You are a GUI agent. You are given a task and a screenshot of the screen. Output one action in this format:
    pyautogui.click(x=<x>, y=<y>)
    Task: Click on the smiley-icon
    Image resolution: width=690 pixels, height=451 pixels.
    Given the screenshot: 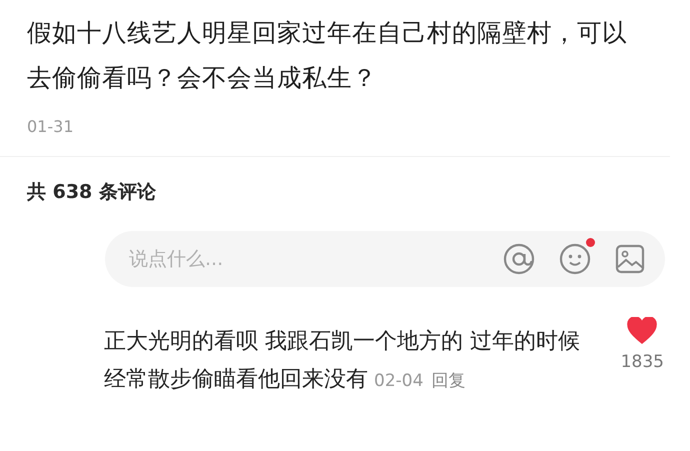 What is the action you would take?
    pyautogui.click(x=575, y=259)
    